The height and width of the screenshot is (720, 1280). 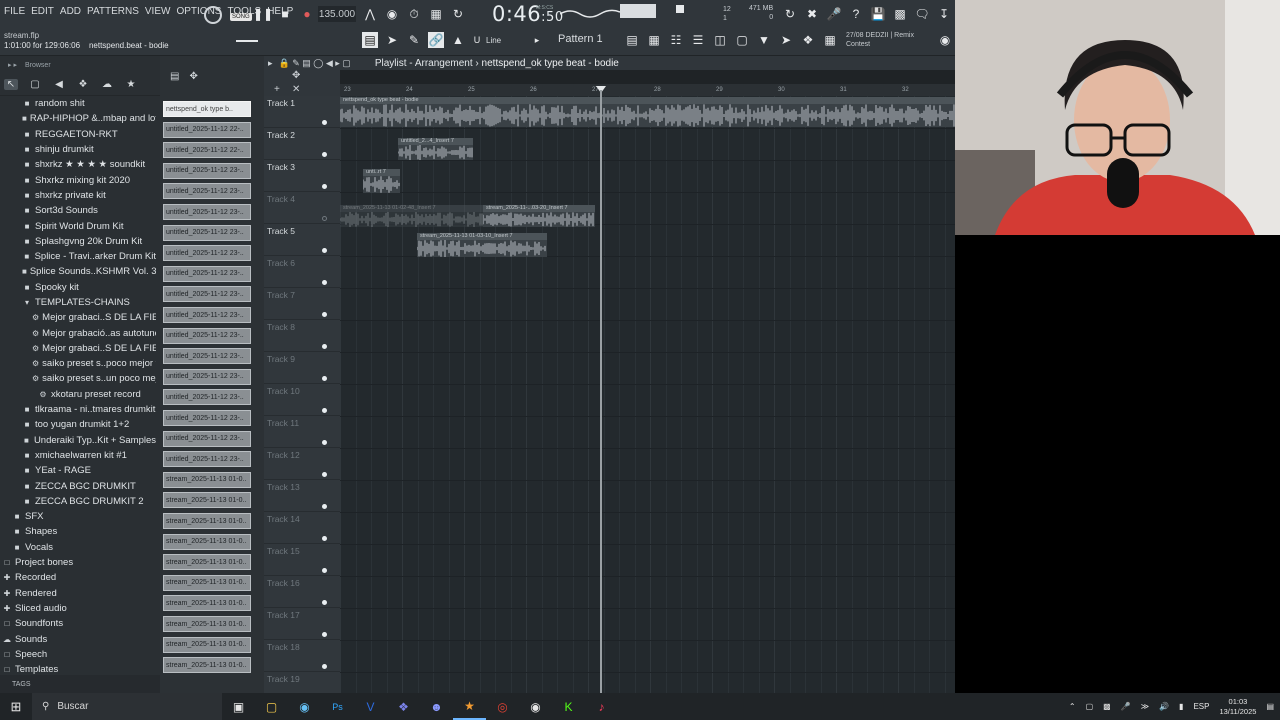 I want to click on magnet-icon: U, so click(x=477, y=40).